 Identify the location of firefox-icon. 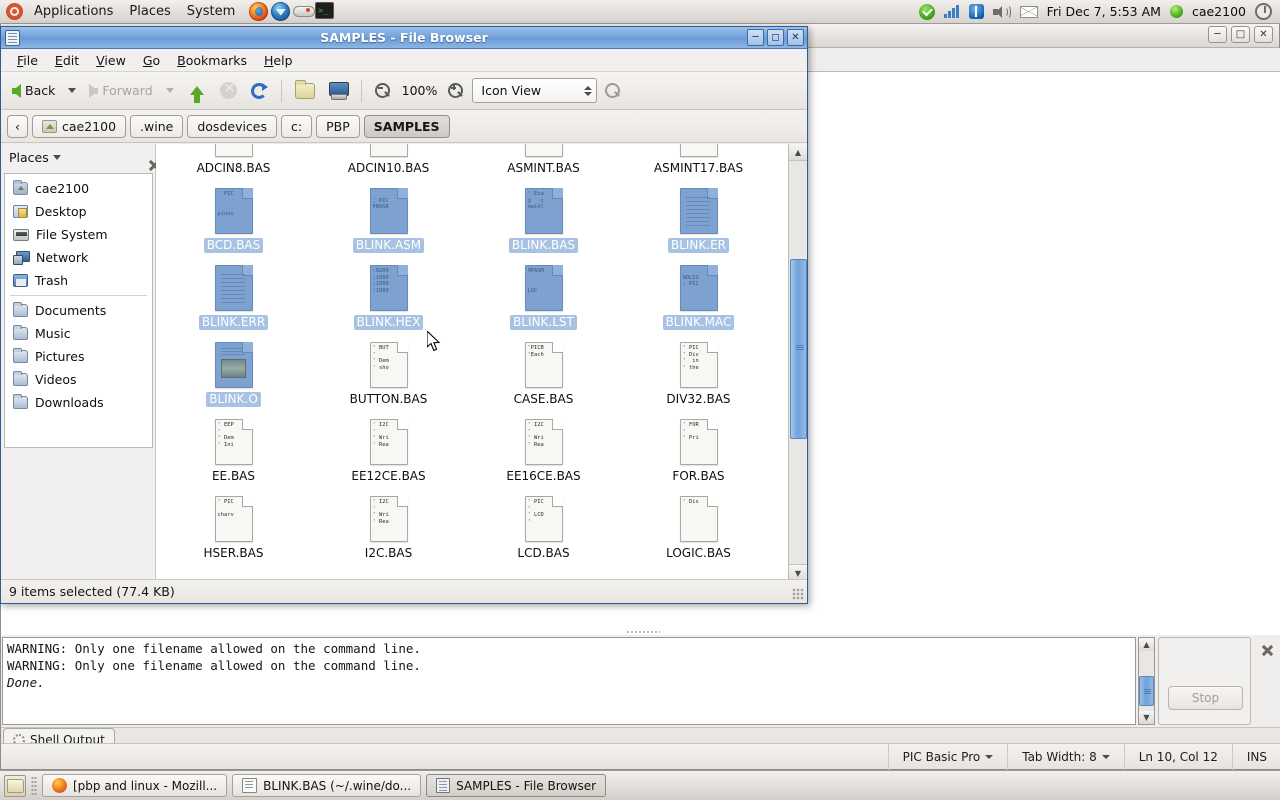
(259, 11).